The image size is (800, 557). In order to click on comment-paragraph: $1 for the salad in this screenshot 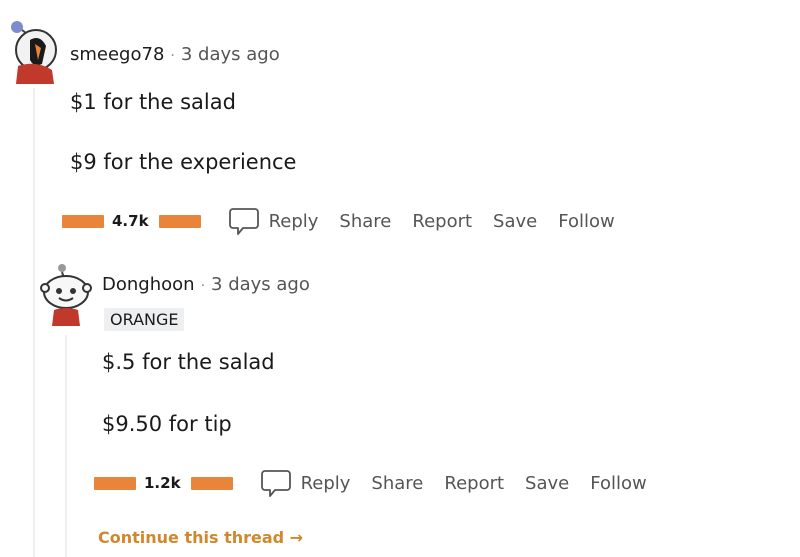, I will do `click(153, 102)`.